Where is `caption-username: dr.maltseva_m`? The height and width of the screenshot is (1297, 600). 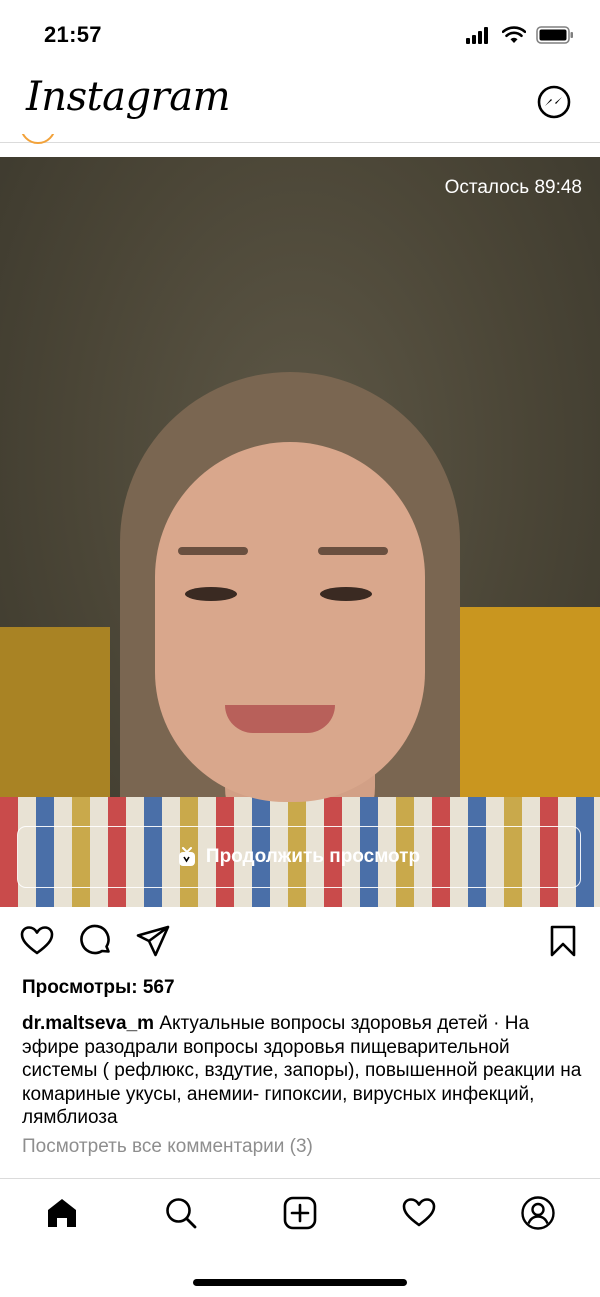 caption-username: dr.maltseva_m is located at coordinates (88, 1023).